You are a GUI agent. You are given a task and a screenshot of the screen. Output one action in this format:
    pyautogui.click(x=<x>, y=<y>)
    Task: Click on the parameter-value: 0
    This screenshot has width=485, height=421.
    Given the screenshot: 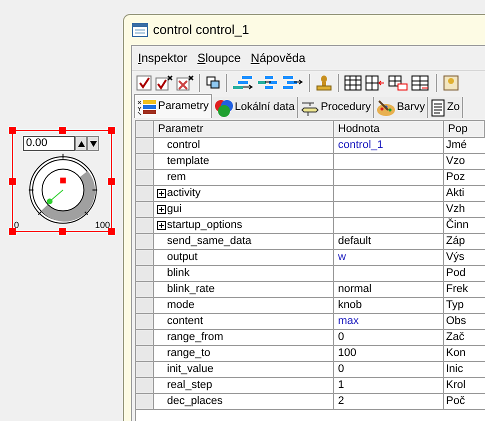 What is the action you would take?
    pyautogui.click(x=341, y=369)
    